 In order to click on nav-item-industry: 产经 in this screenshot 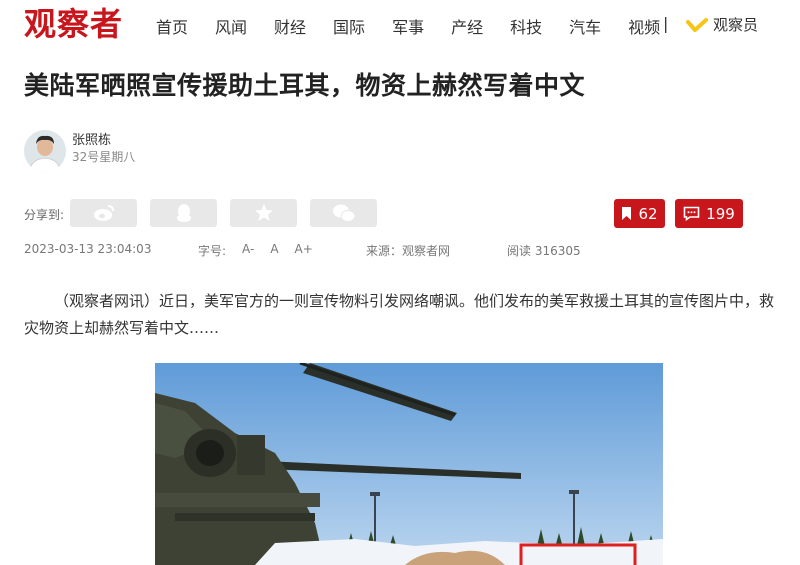, I will do `click(467, 26)`.